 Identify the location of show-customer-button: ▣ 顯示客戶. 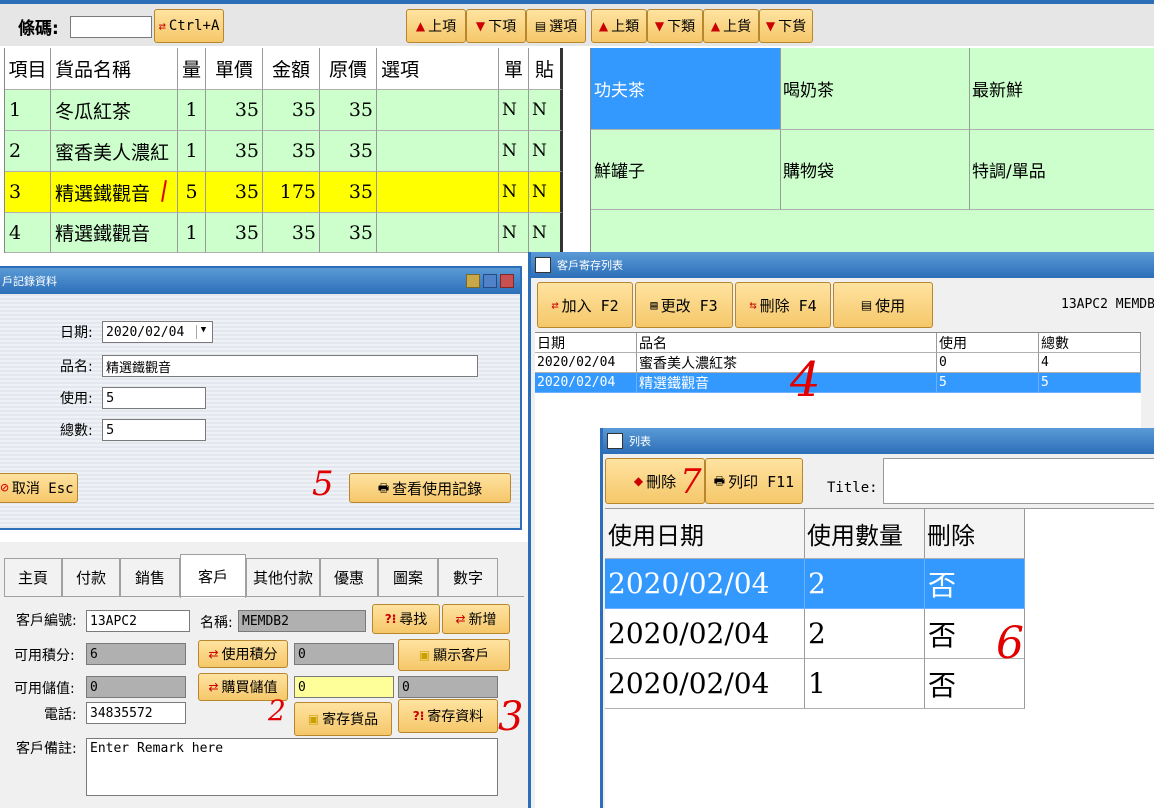
(454, 655).